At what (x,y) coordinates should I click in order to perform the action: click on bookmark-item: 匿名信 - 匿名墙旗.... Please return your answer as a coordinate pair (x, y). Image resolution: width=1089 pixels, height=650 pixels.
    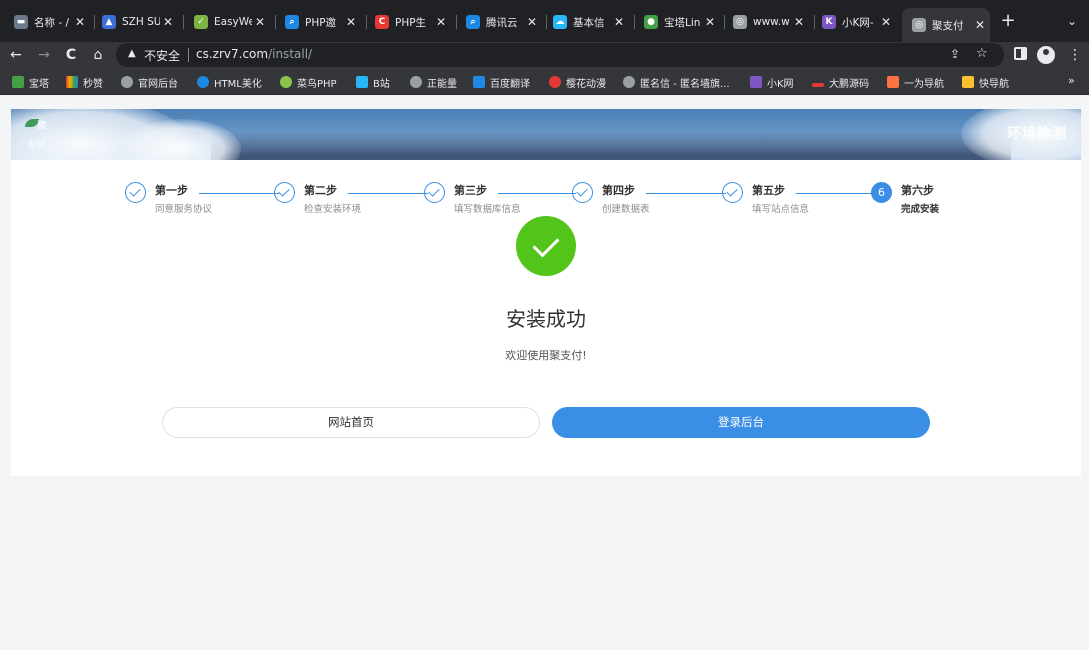
    Looking at the image, I should click on (676, 82).